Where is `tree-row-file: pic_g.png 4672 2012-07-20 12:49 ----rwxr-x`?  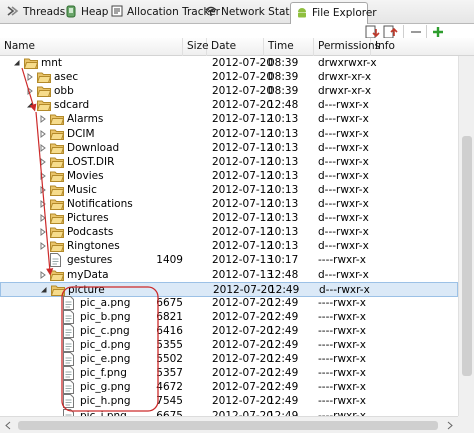 tree-row-file: pic_g.png 4672 2012-07-20 12:49 ----rwxr-x is located at coordinates (229, 387).